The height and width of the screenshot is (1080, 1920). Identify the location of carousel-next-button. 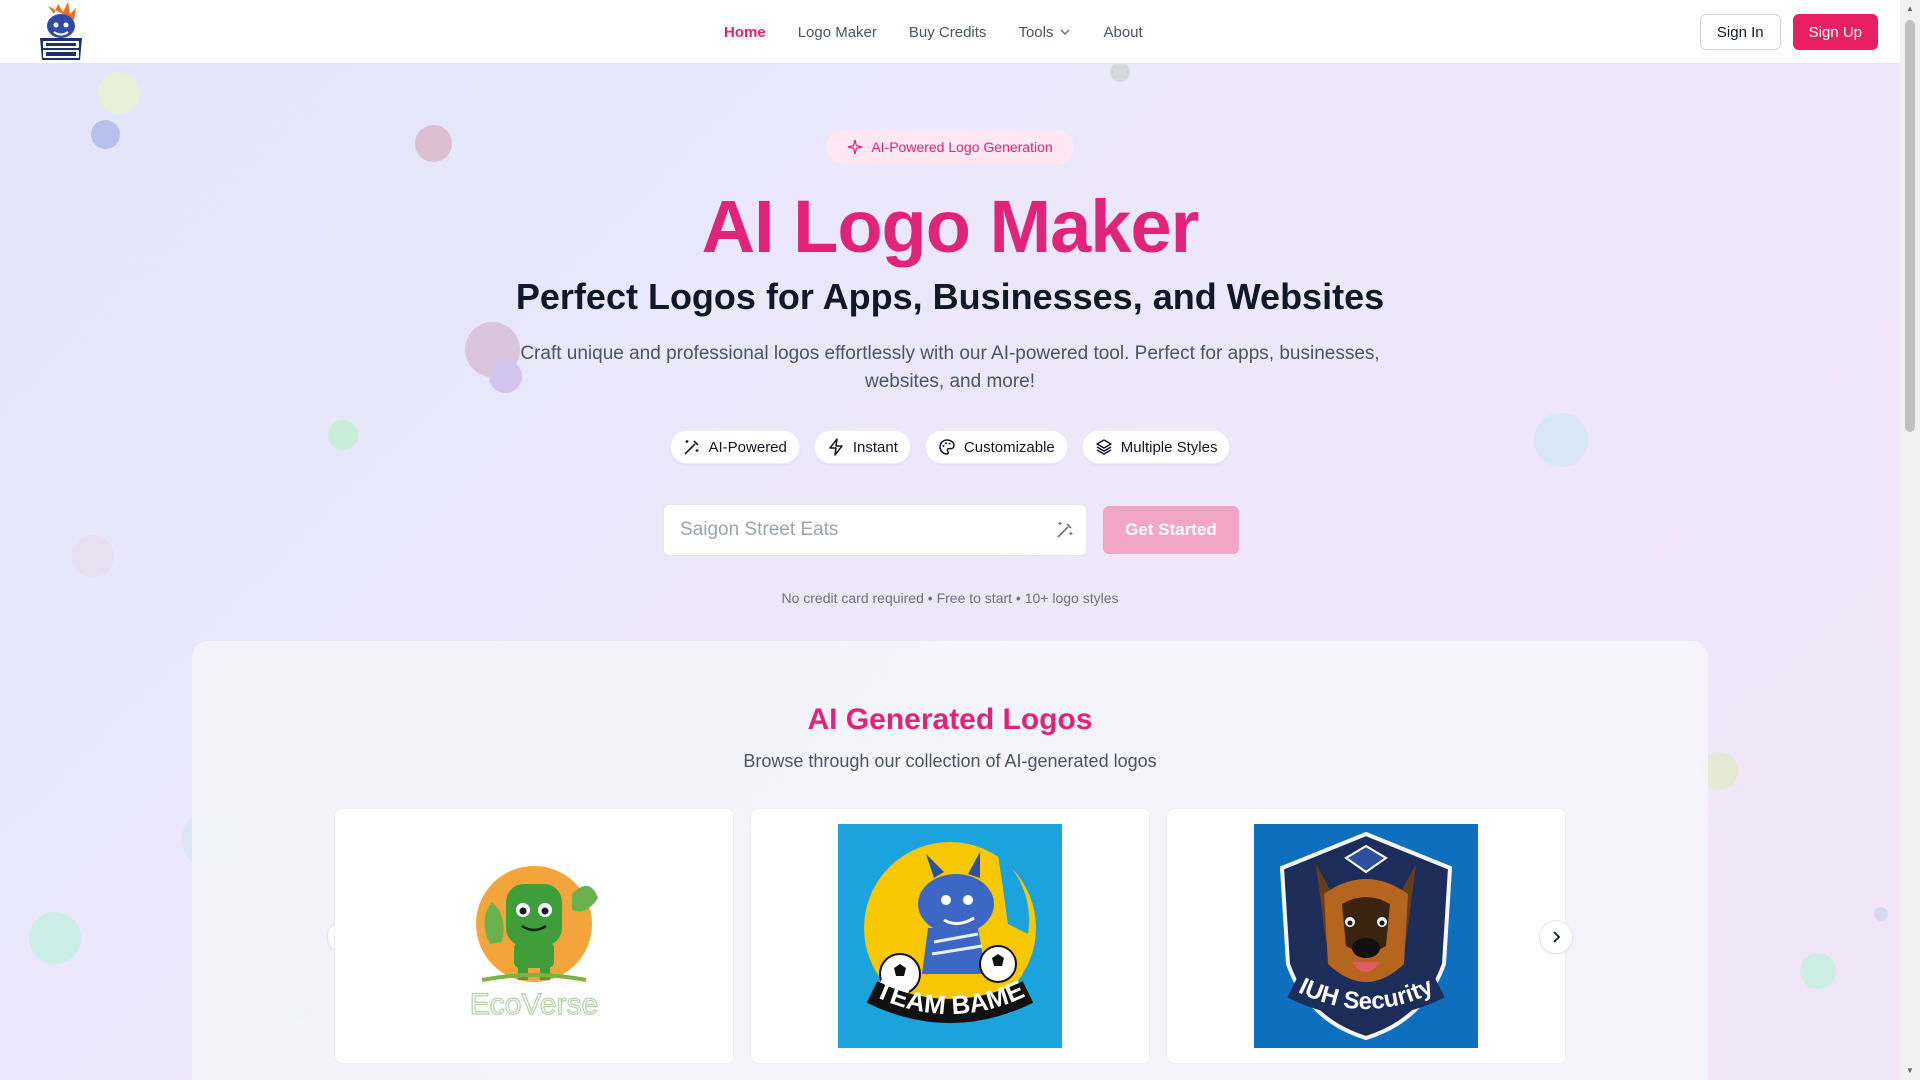
(1556, 937).